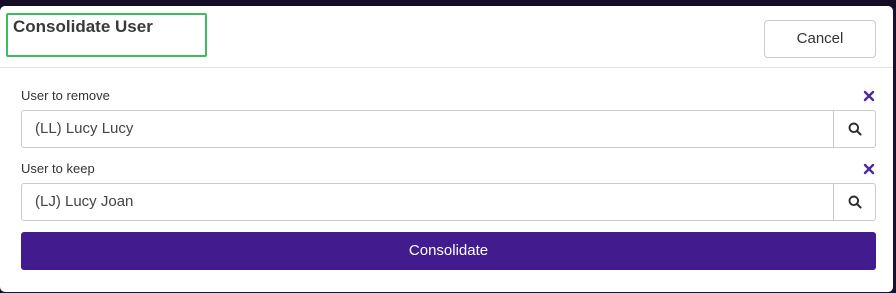 The height and width of the screenshot is (293, 896). What do you see at coordinates (84, 129) in the screenshot?
I see `user-to-remove-value: (LL) Lucy Lucy` at bounding box center [84, 129].